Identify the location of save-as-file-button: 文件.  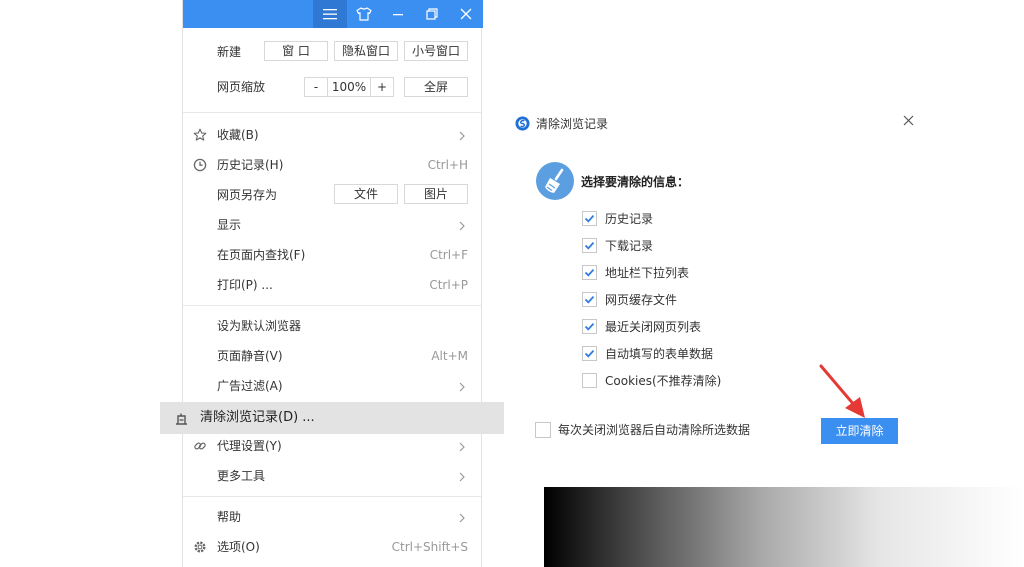
(366, 194).